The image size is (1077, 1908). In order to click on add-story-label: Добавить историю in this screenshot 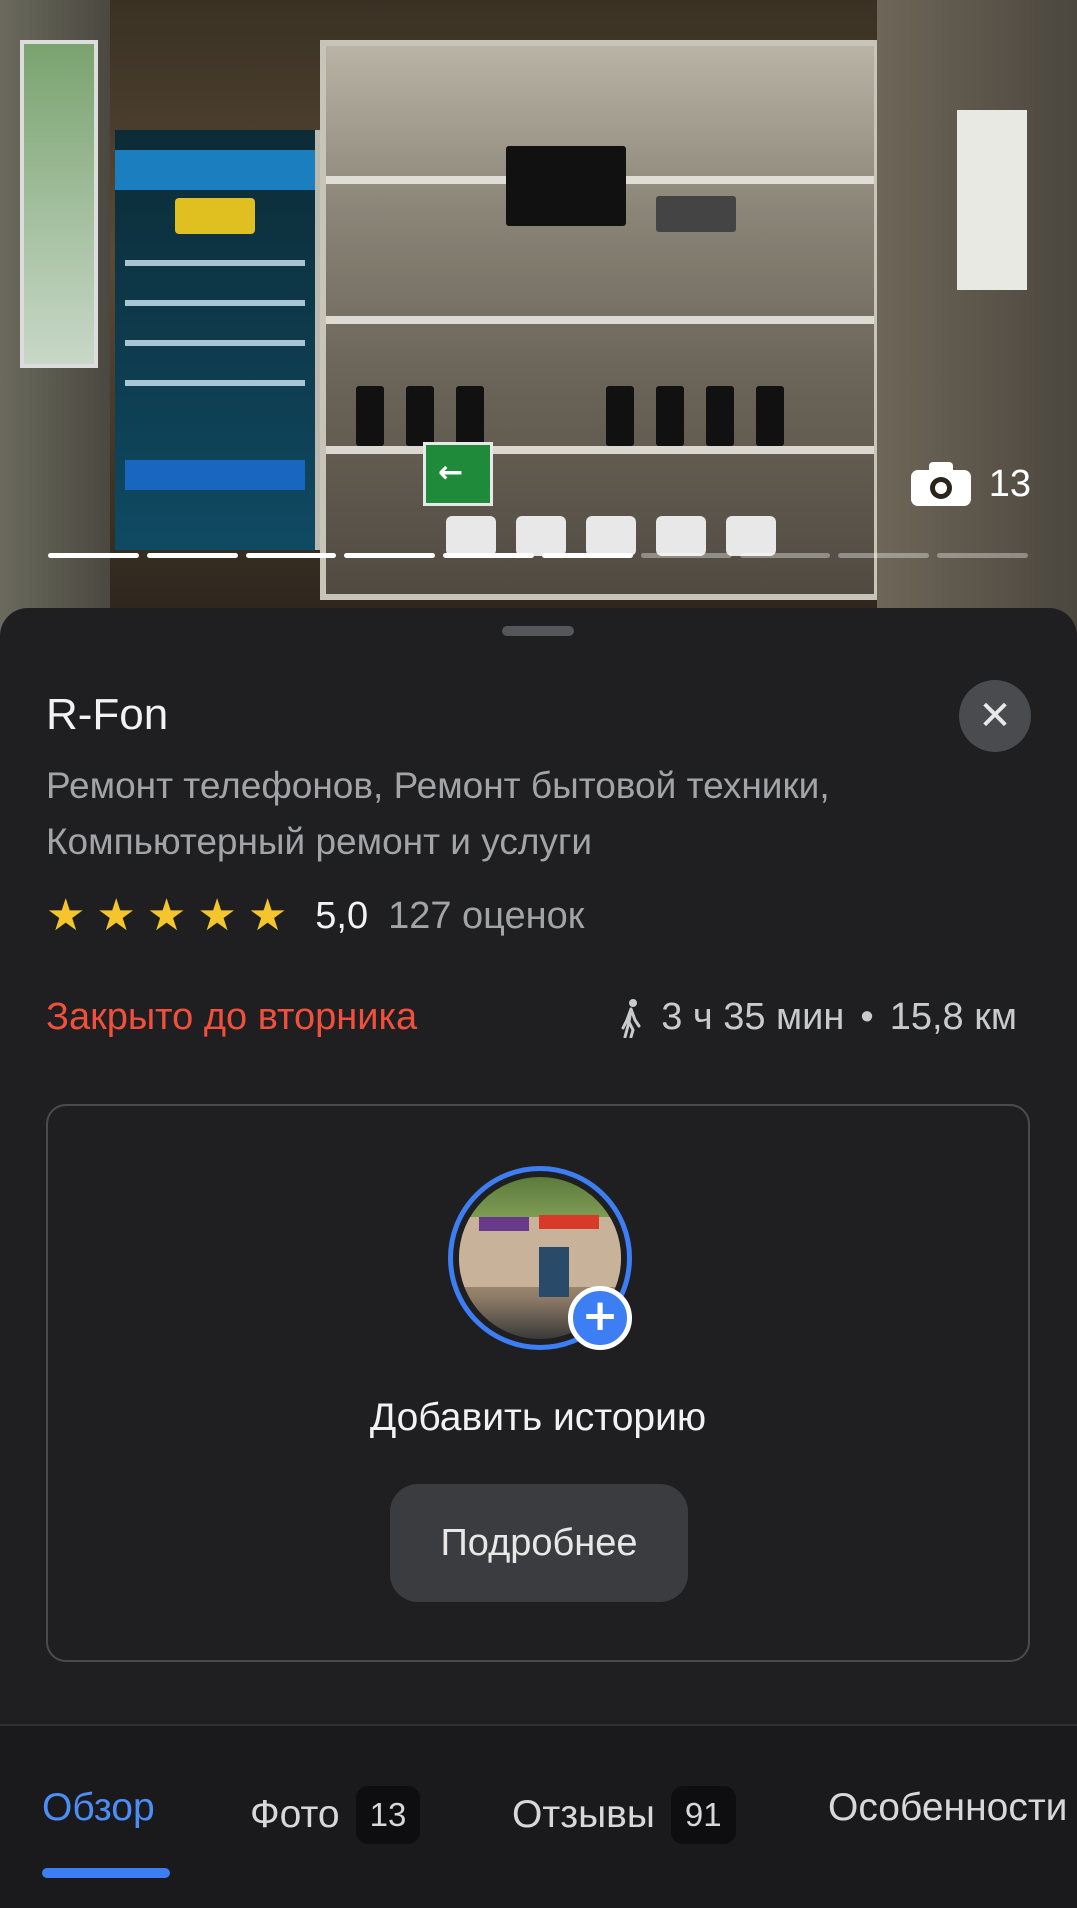, I will do `click(538, 1418)`.